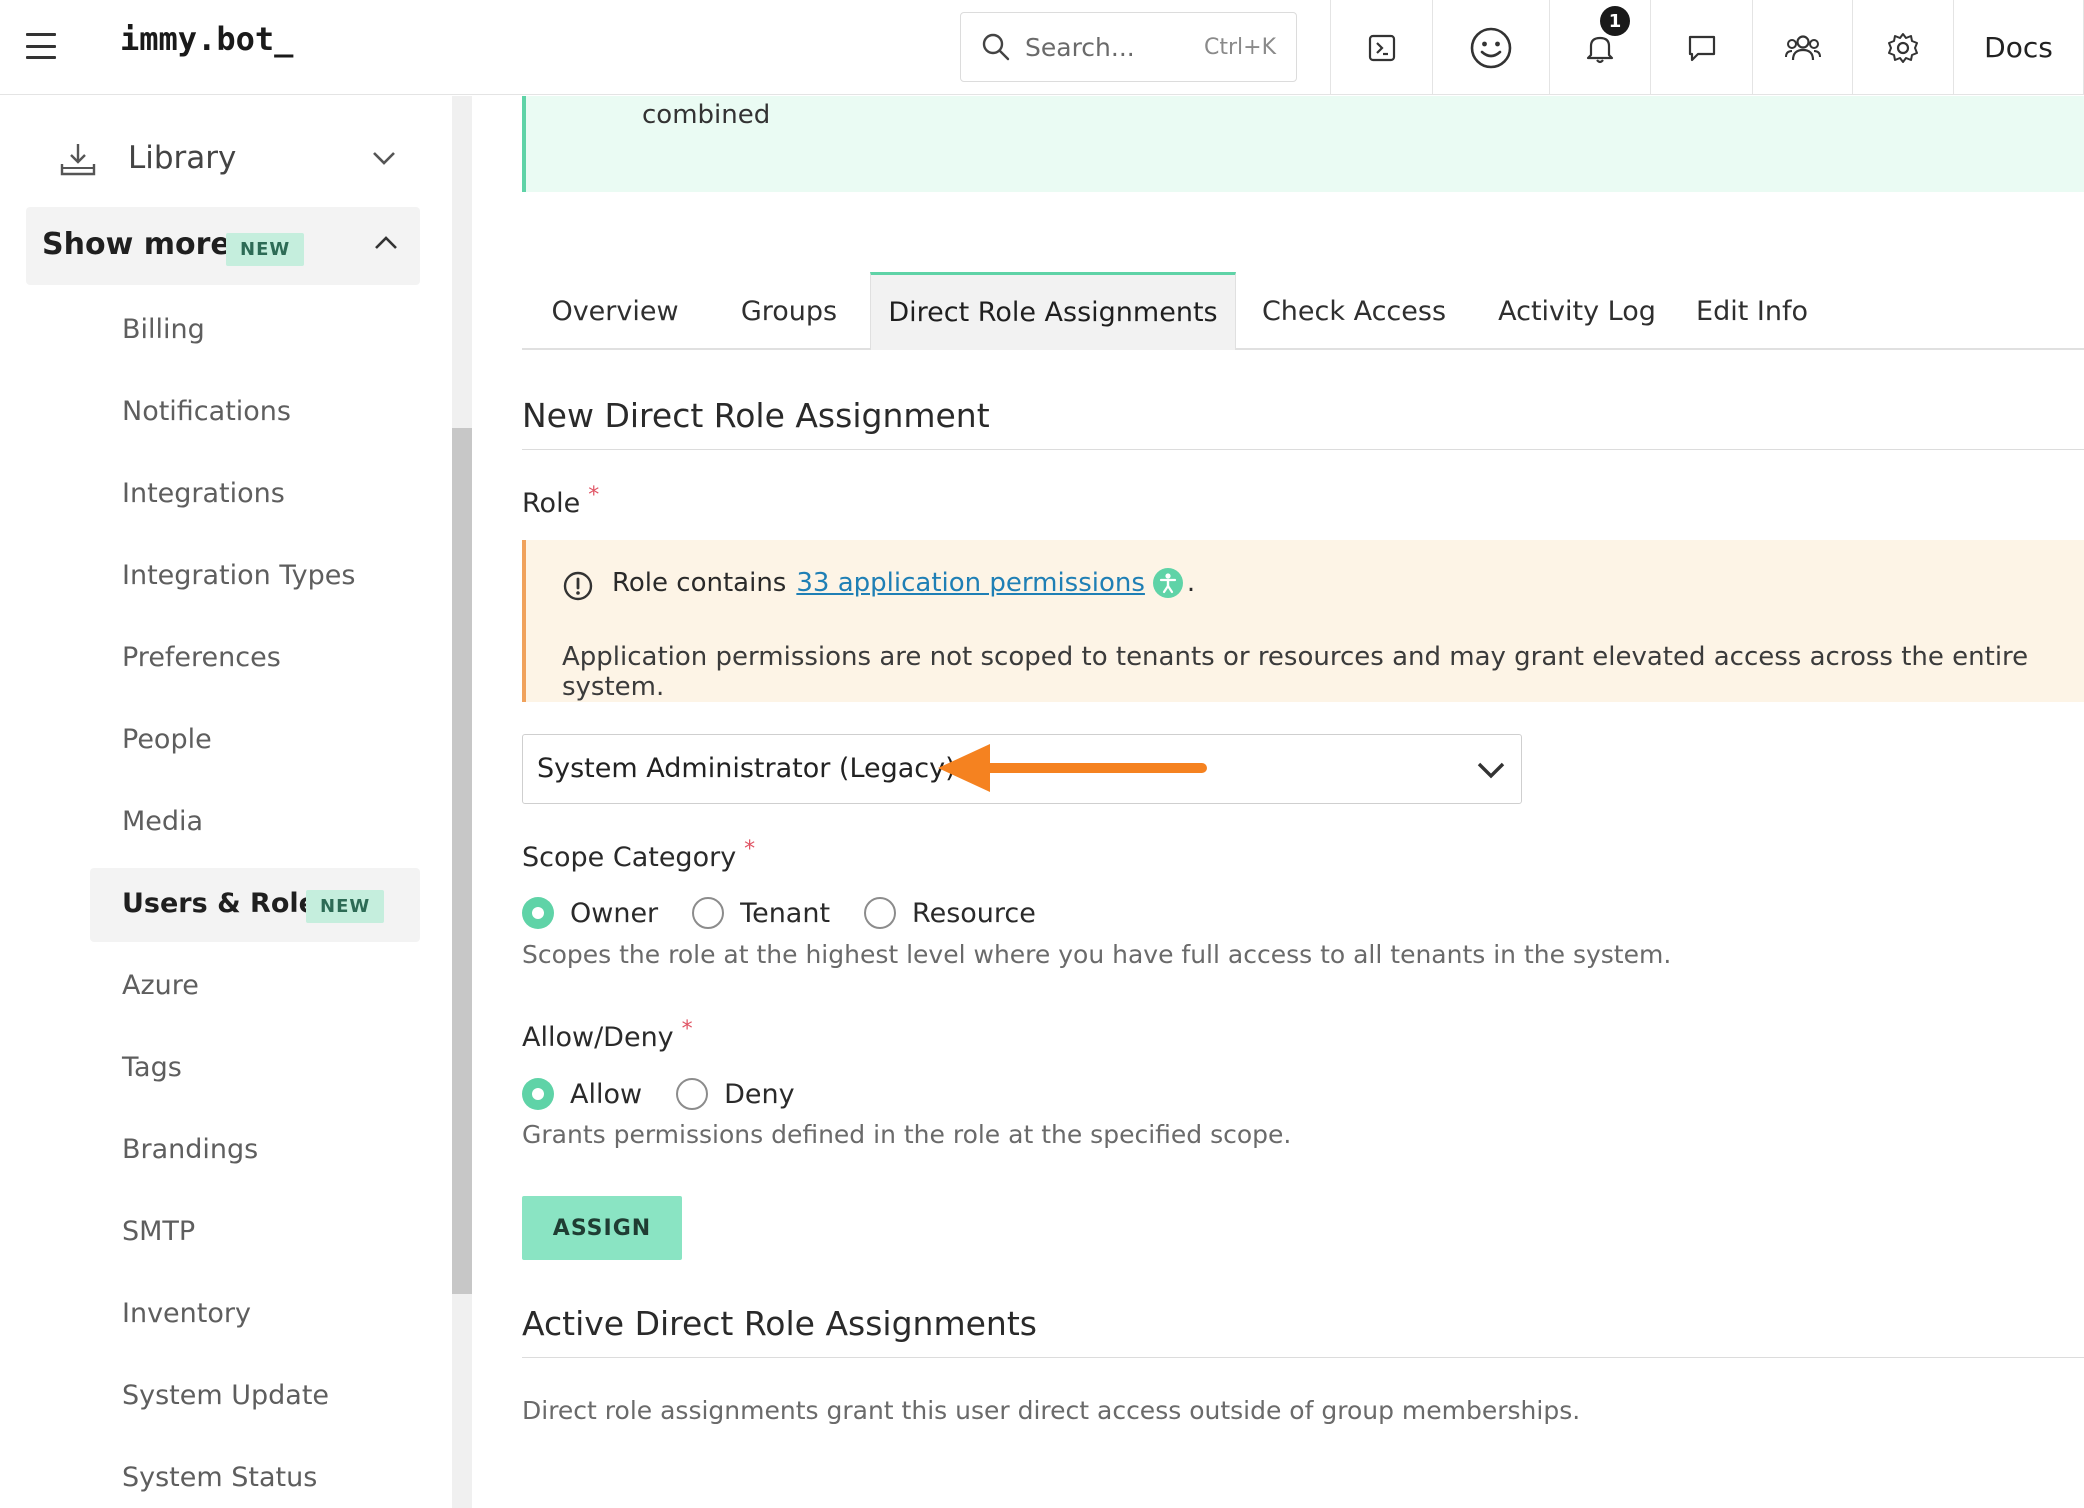  Describe the element at coordinates (974, 913) in the screenshot. I see `radio-resource-label: Resource` at that location.